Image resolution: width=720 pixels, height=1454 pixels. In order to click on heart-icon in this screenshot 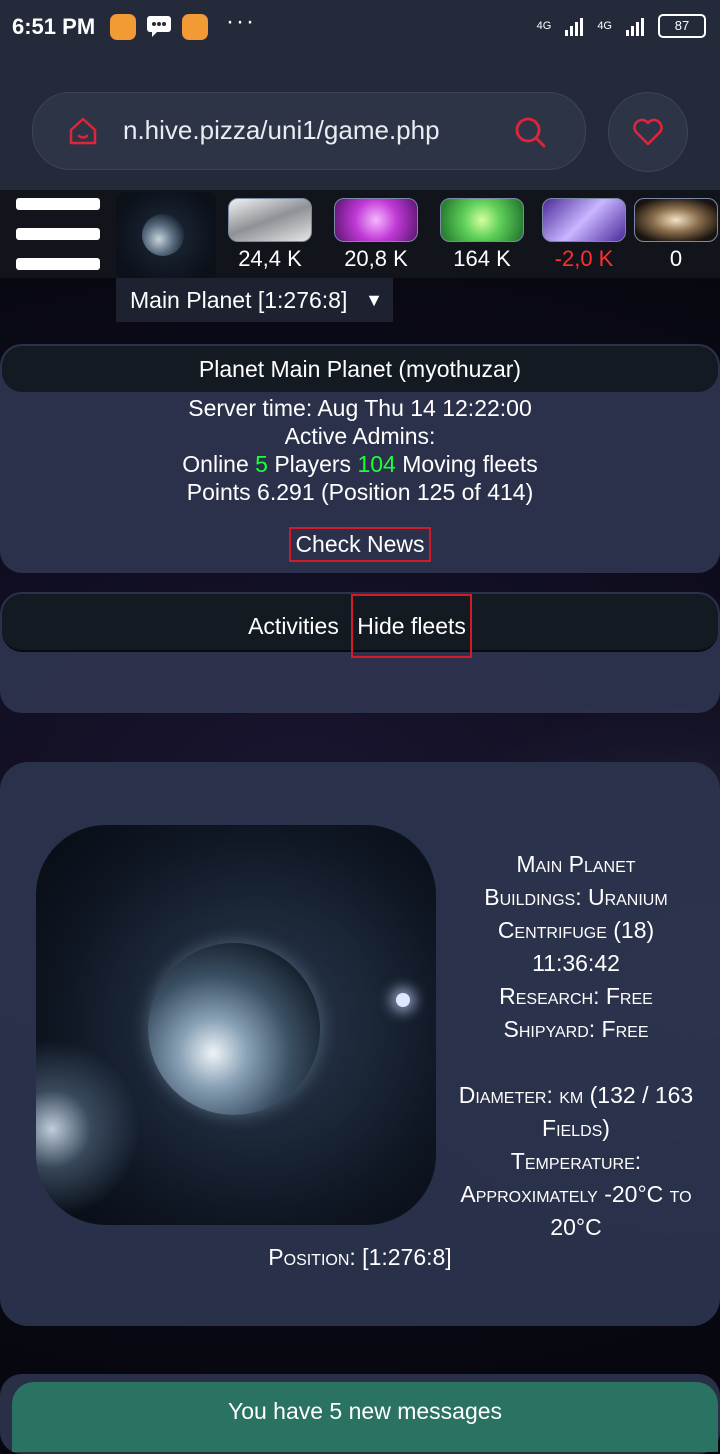, I will do `click(648, 132)`.